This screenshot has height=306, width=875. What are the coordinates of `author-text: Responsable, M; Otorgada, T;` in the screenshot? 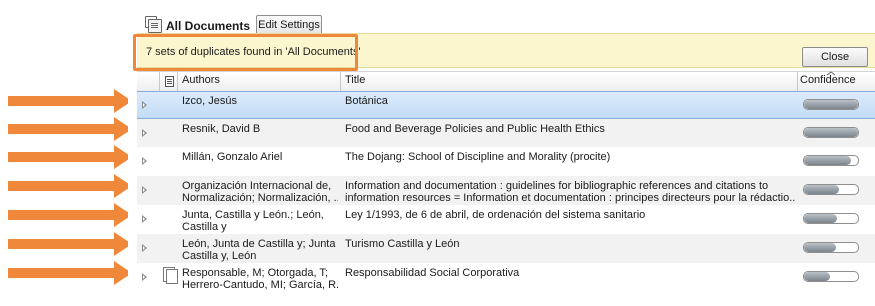 It's located at (255, 273).